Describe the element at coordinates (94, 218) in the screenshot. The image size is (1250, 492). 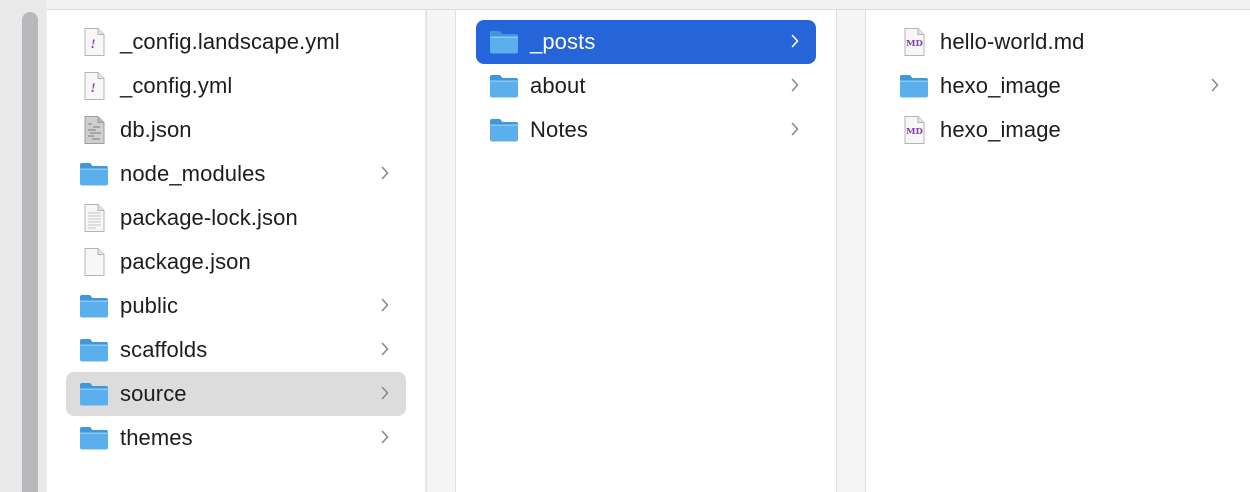
I see `text-file-icon` at that location.